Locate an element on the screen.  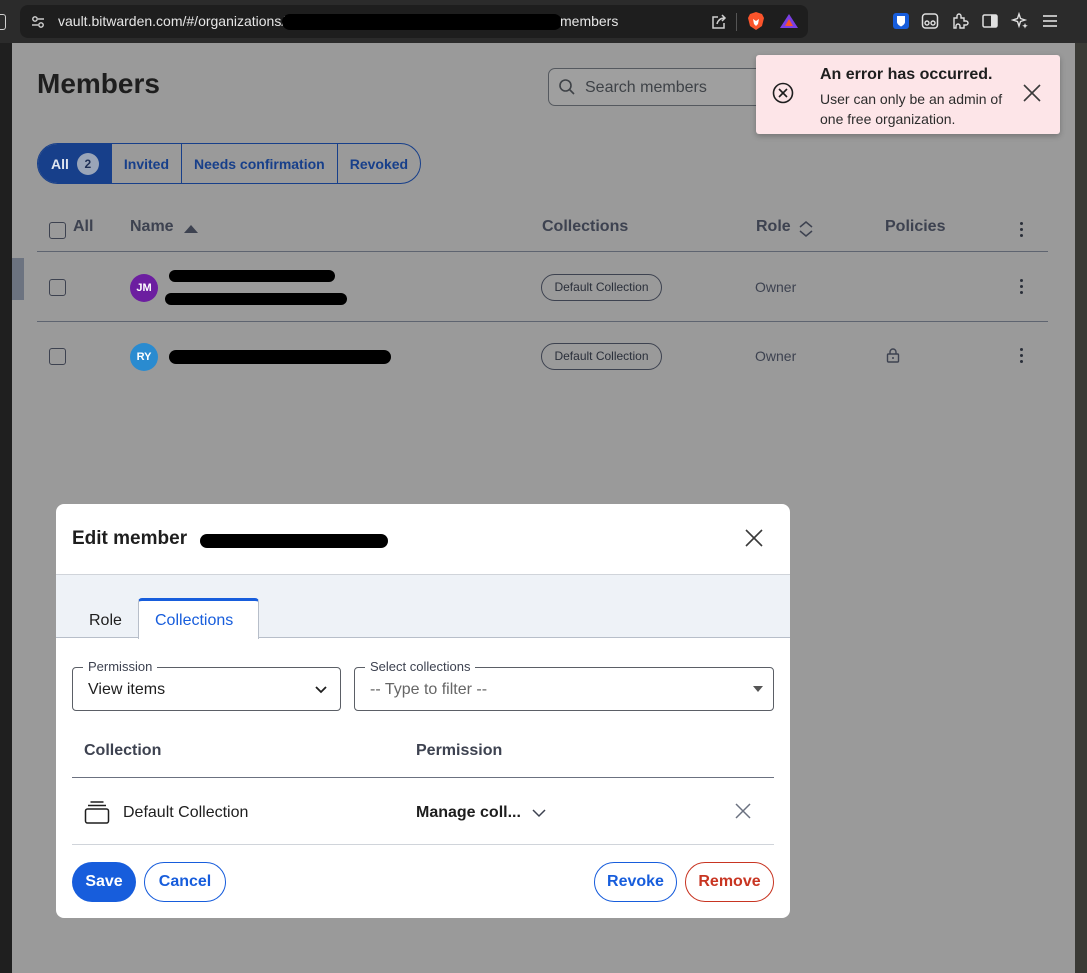
lock-icon is located at coordinates (893, 355).